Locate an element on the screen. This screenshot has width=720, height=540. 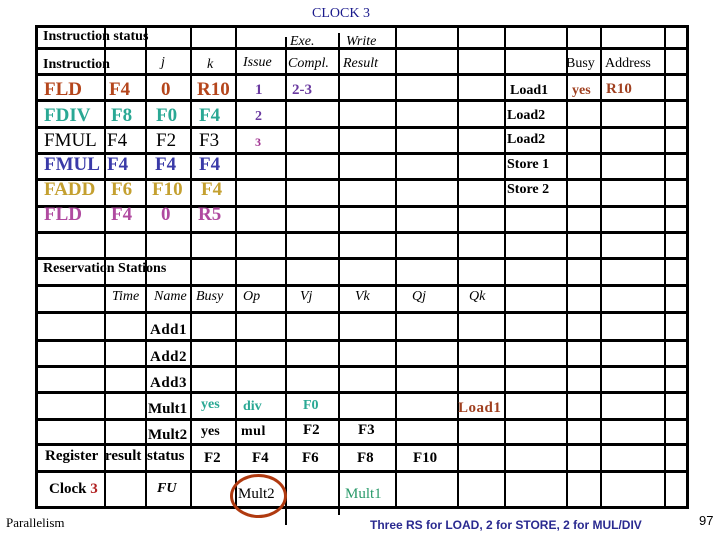
instr-dest: F8 is located at coordinates (122, 115).